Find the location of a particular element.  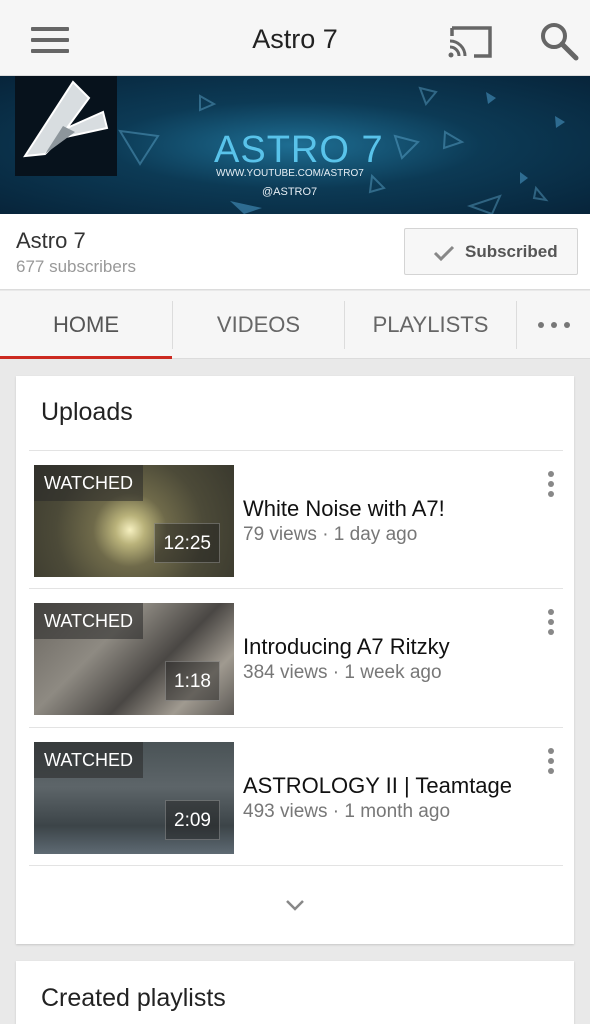

active-tab-indicator is located at coordinates (86, 357).